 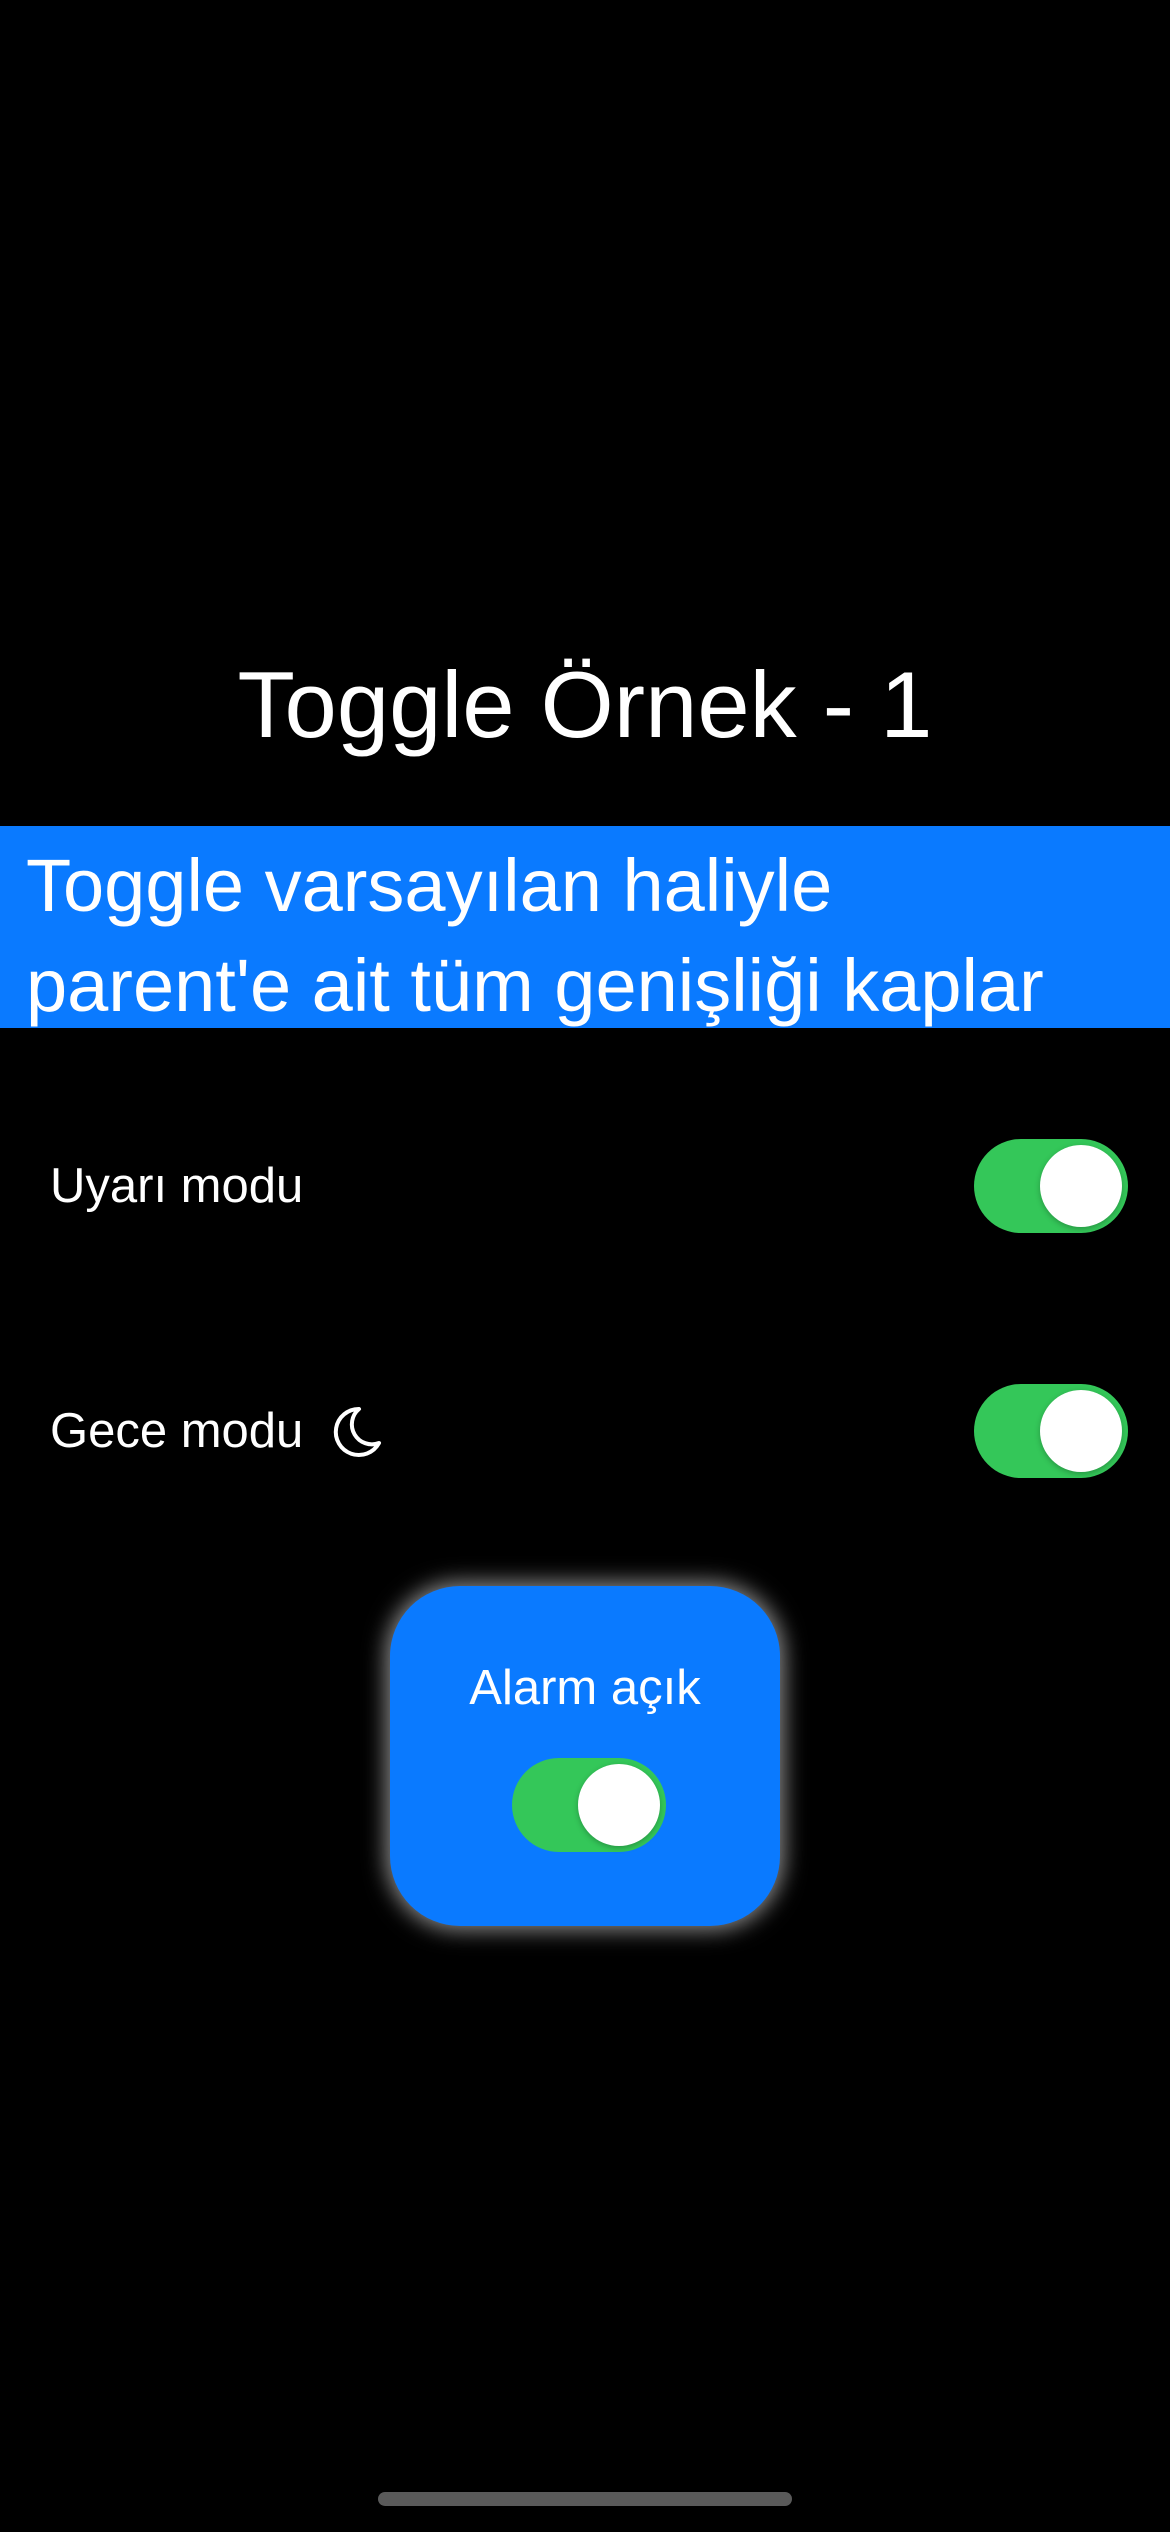 I want to click on warning-mode-label: Uyarı modu, so click(x=177, y=1186).